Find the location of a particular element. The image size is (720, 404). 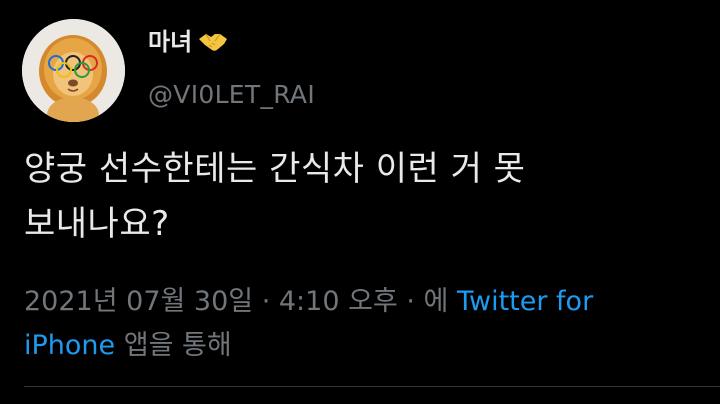

display-name-row: 마녀 is located at coordinates (188, 42).